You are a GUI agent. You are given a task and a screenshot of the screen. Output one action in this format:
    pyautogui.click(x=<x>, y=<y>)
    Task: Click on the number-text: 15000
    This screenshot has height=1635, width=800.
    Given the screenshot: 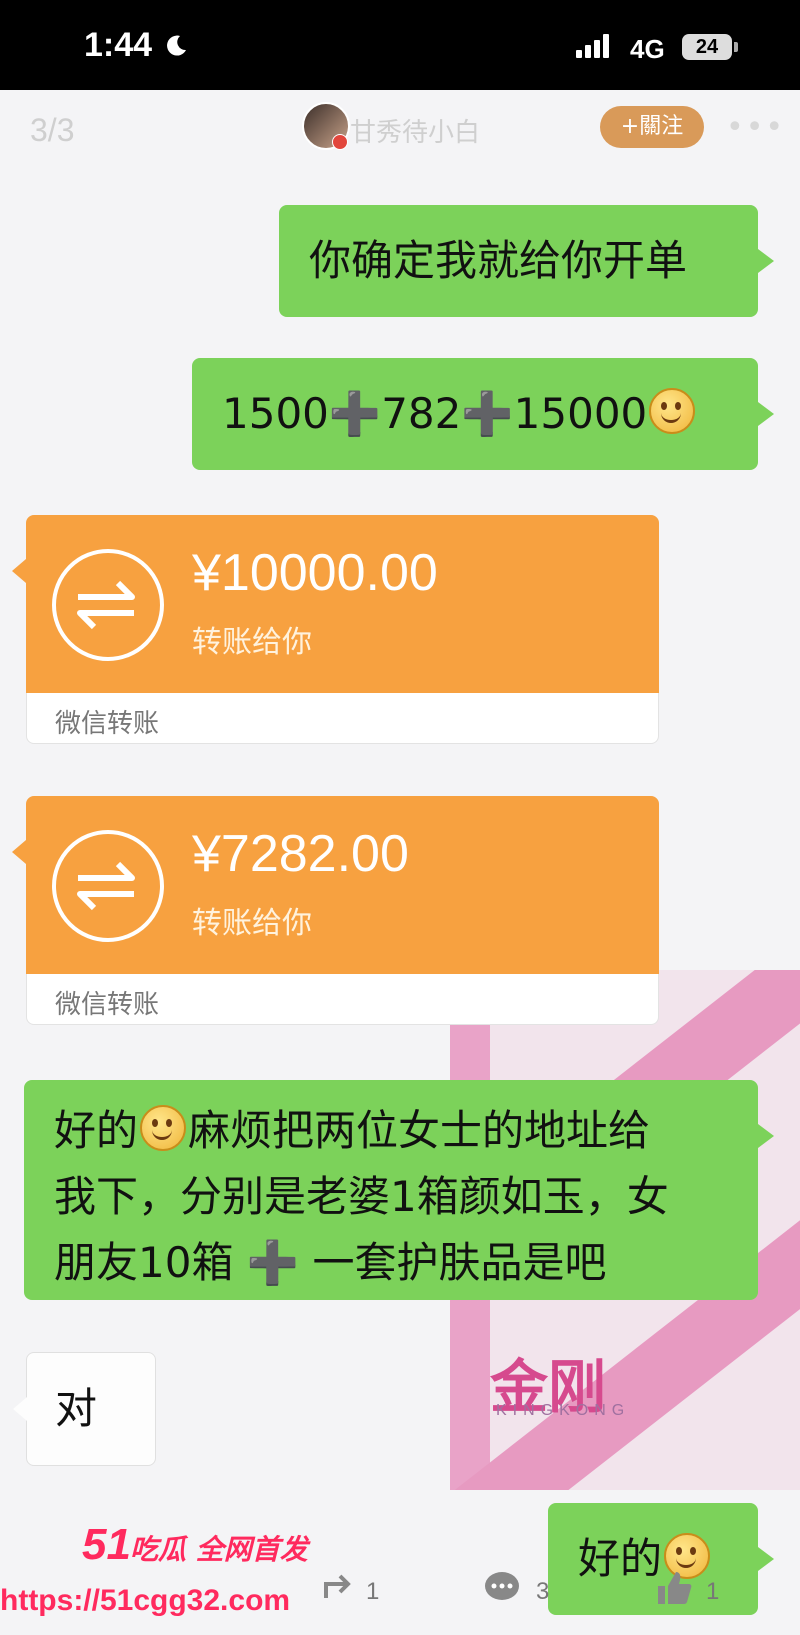 What is the action you would take?
    pyautogui.click(x=580, y=413)
    